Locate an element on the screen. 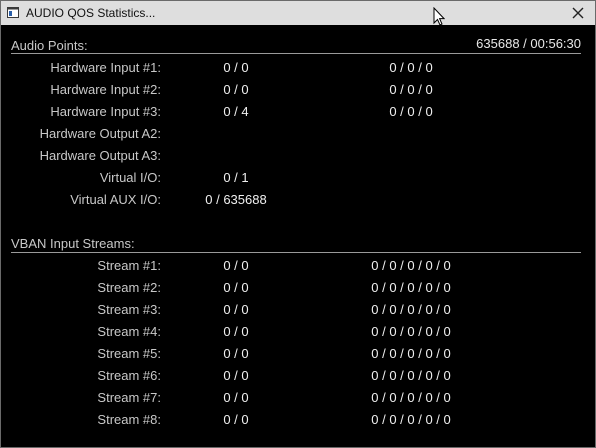 The image size is (596, 448). row-label: Stream #4: is located at coordinates (129, 331).